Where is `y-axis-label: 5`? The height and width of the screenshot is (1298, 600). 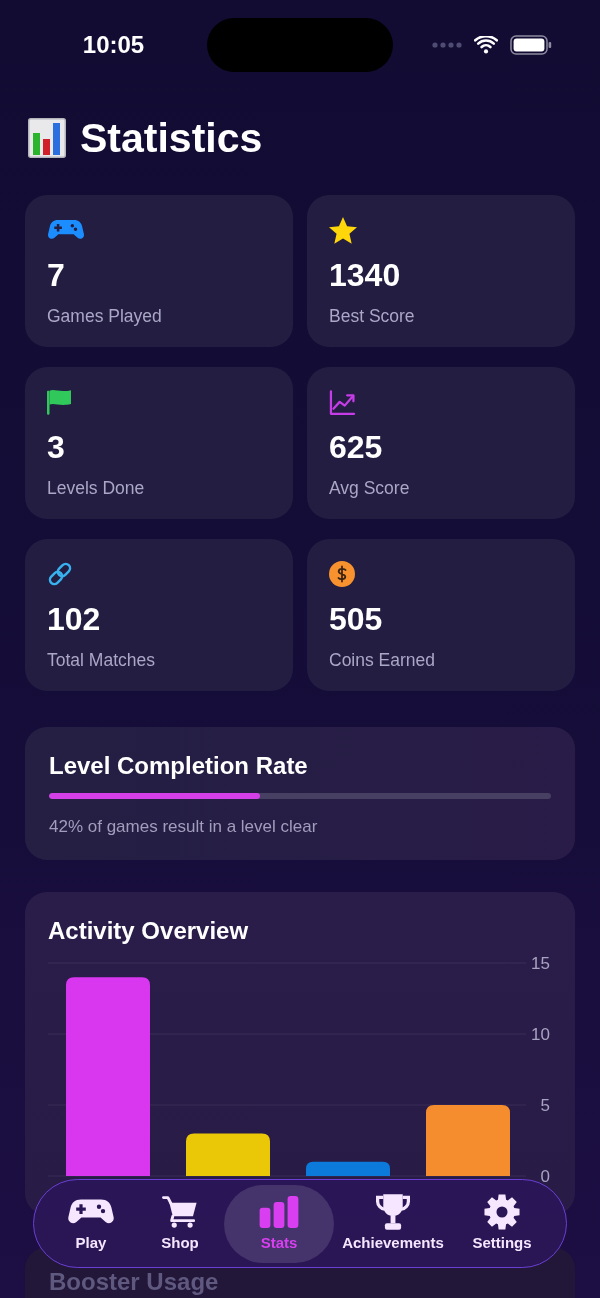 y-axis-label: 5 is located at coordinates (545, 1105).